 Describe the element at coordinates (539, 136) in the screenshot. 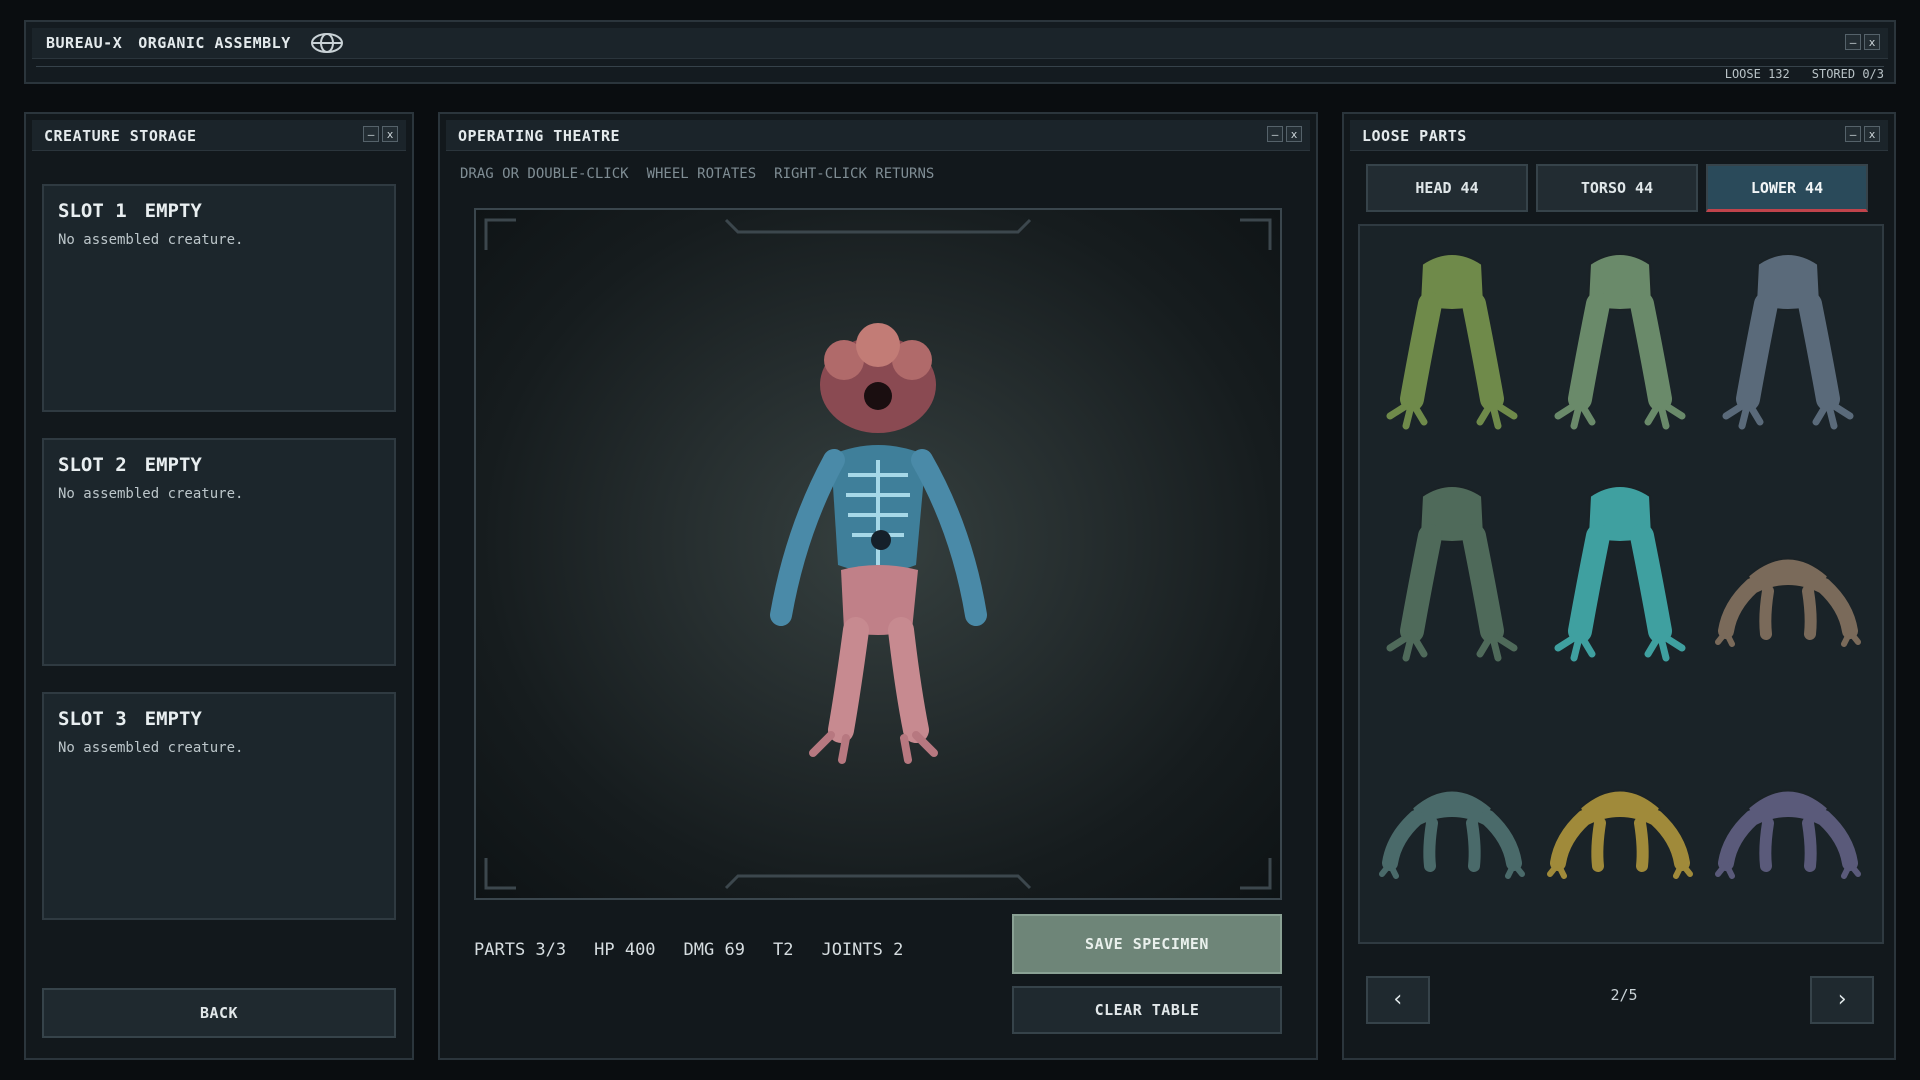

I see `panel-title: OPERATING THEATRE` at that location.